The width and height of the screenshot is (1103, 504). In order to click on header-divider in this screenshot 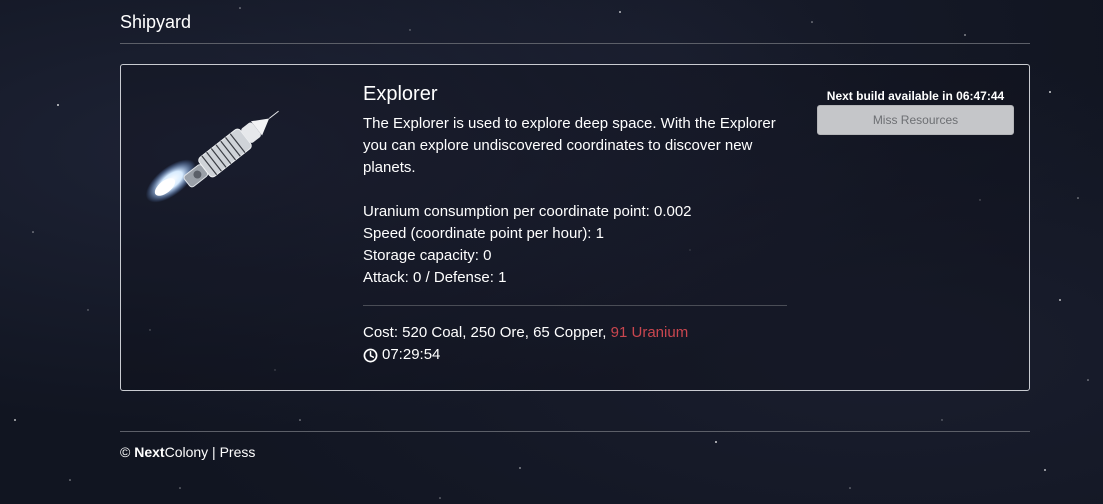, I will do `click(575, 43)`.